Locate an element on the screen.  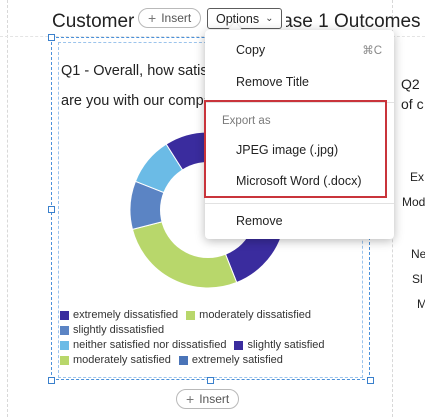
options-label: Options is located at coordinates (238, 18).